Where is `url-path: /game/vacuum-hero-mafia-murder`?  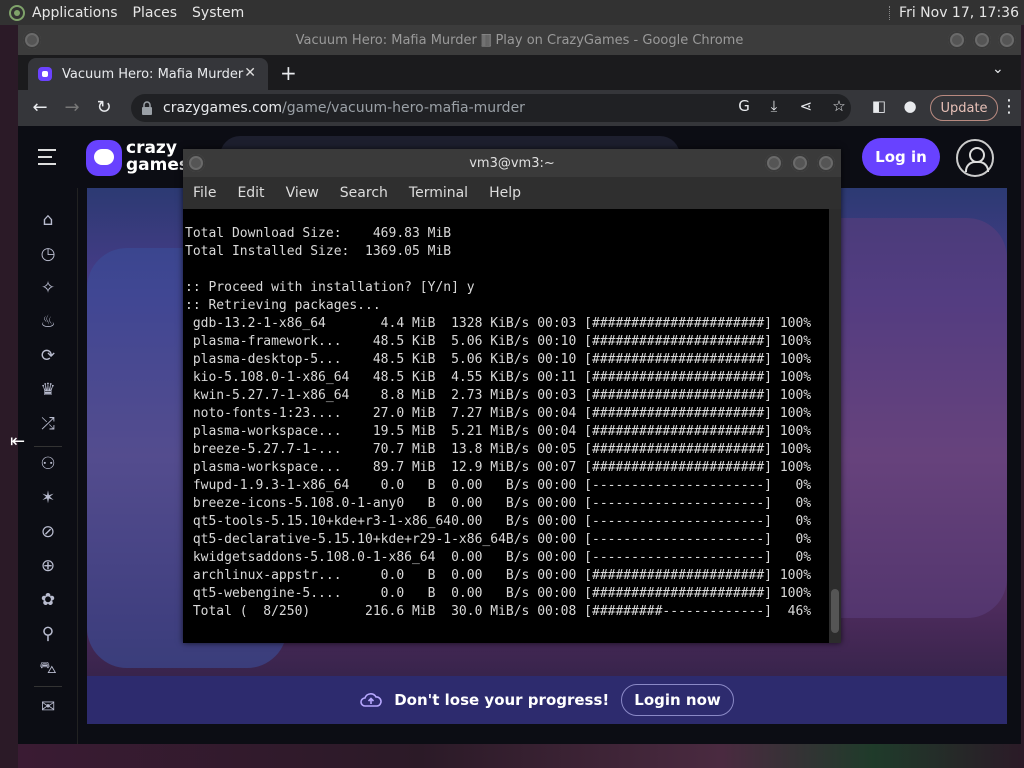 url-path: /game/vacuum-hero-mafia-murder is located at coordinates (403, 108).